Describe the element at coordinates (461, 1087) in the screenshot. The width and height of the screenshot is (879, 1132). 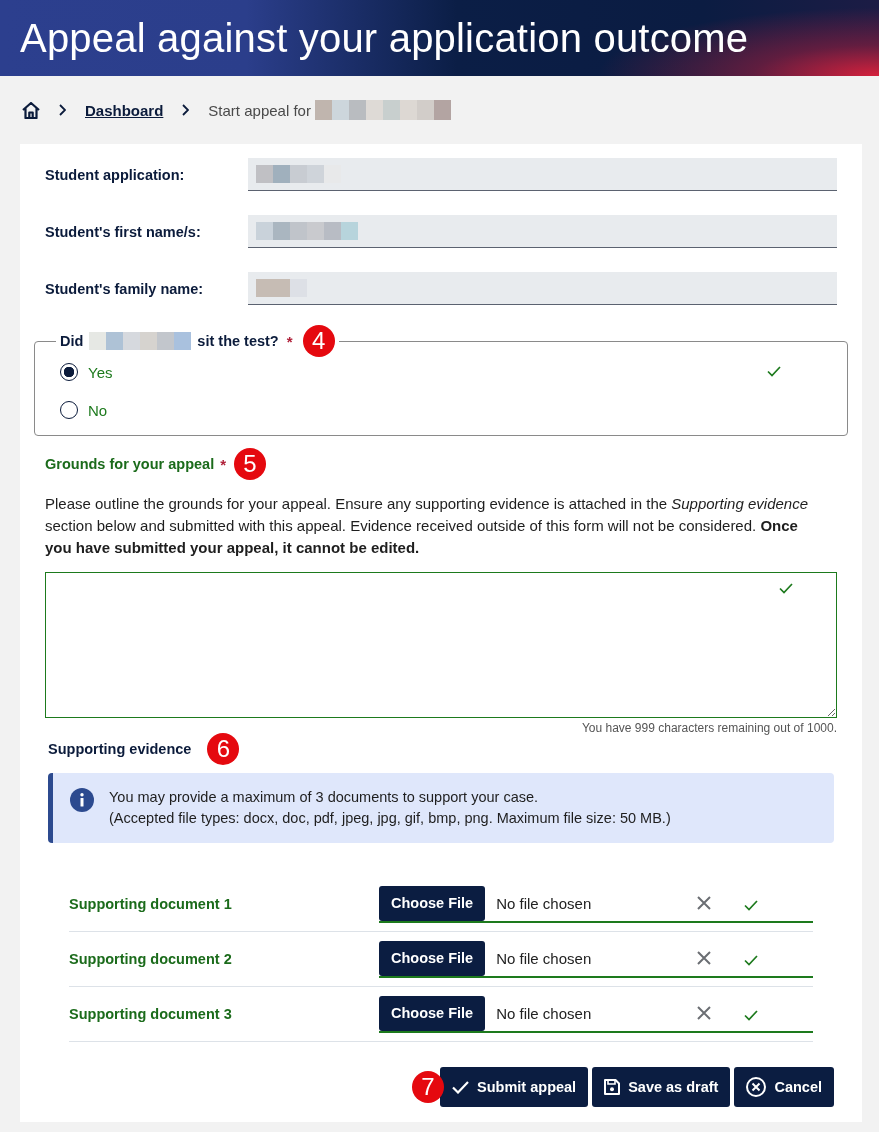
I see `check-icon` at that location.